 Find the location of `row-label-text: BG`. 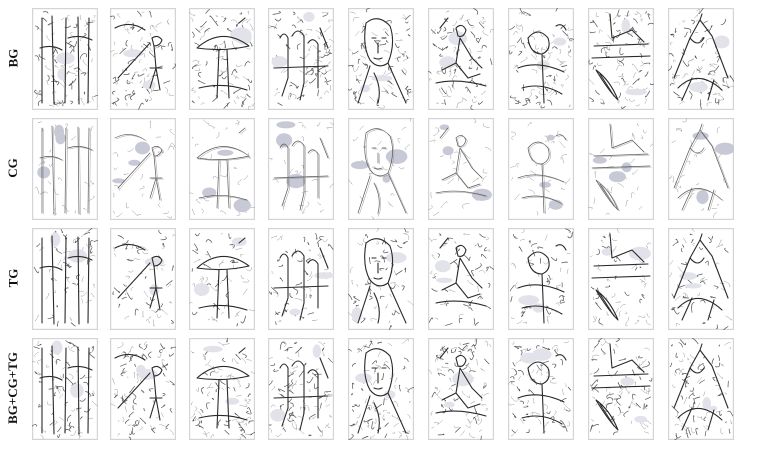

row-label-text: BG is located at coordinates (12, 58).